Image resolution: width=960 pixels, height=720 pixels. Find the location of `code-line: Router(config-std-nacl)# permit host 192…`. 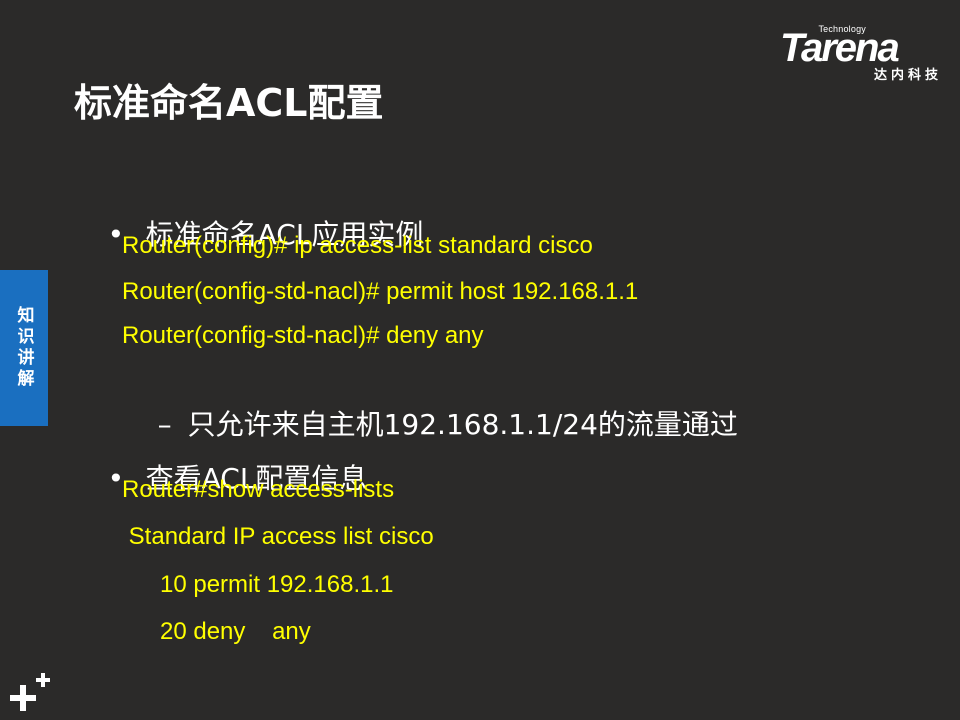

code-line: Router(config-std-nacl)# permit host 192… is located at coordinates (380, 291).